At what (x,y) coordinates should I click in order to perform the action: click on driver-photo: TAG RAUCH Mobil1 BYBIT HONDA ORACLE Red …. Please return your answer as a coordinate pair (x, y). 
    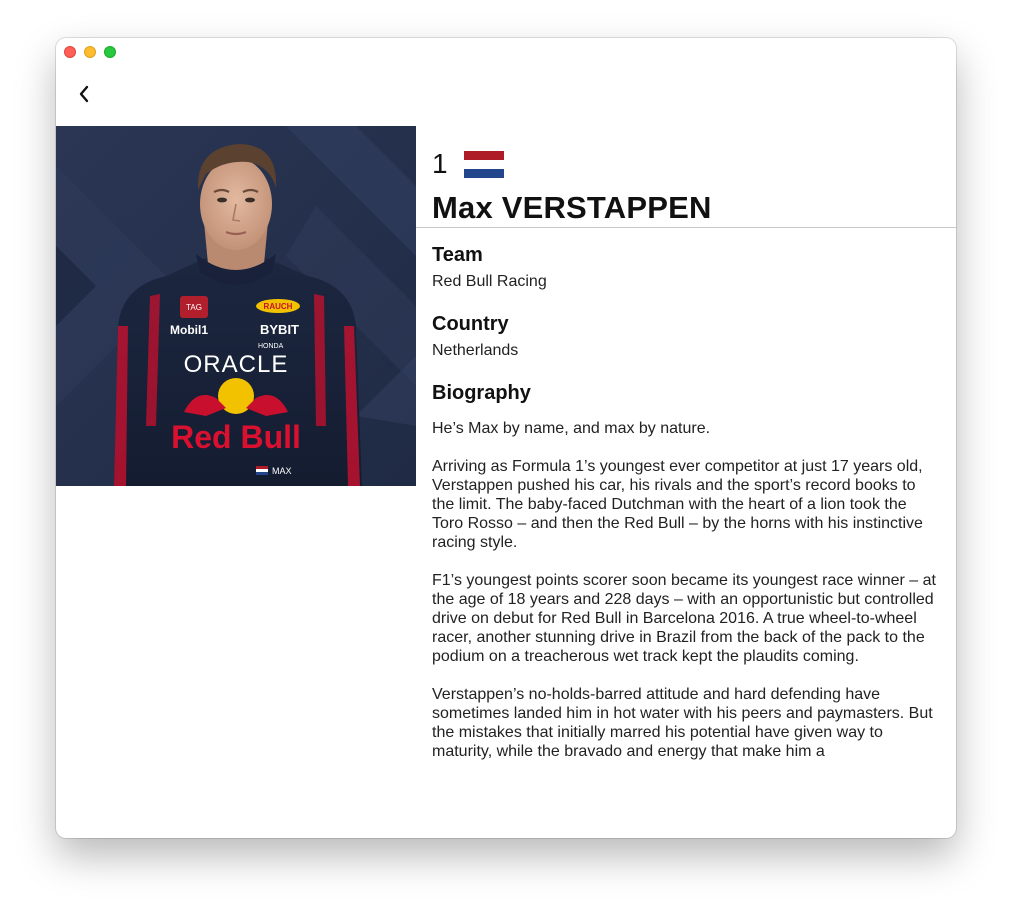
    Looking at the image, I should click on (236, 306).